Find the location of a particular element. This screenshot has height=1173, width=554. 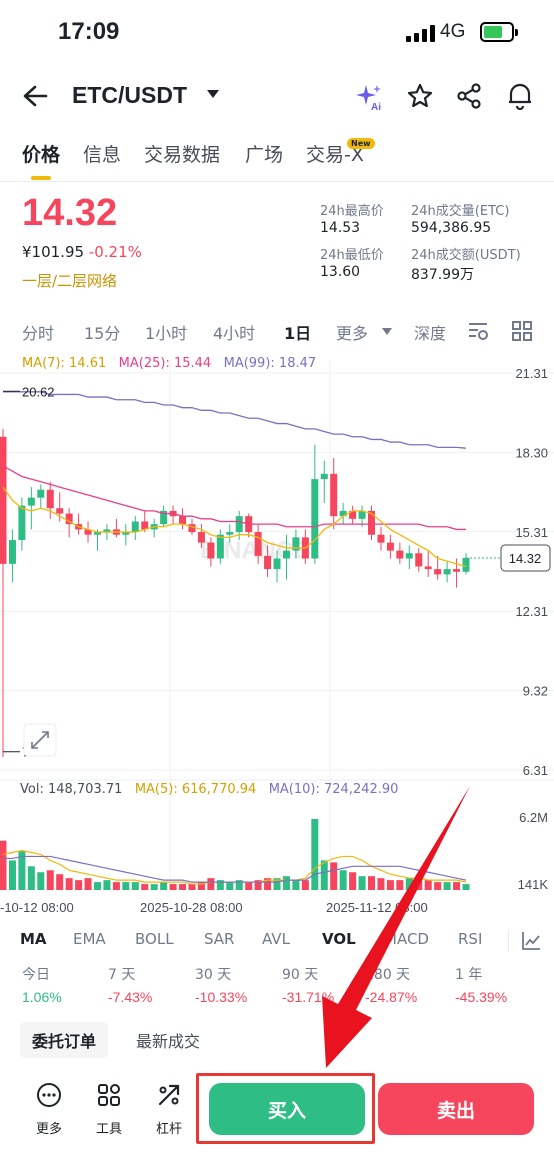

current-price-label: 14.32 is located at coordinates (525, 558).